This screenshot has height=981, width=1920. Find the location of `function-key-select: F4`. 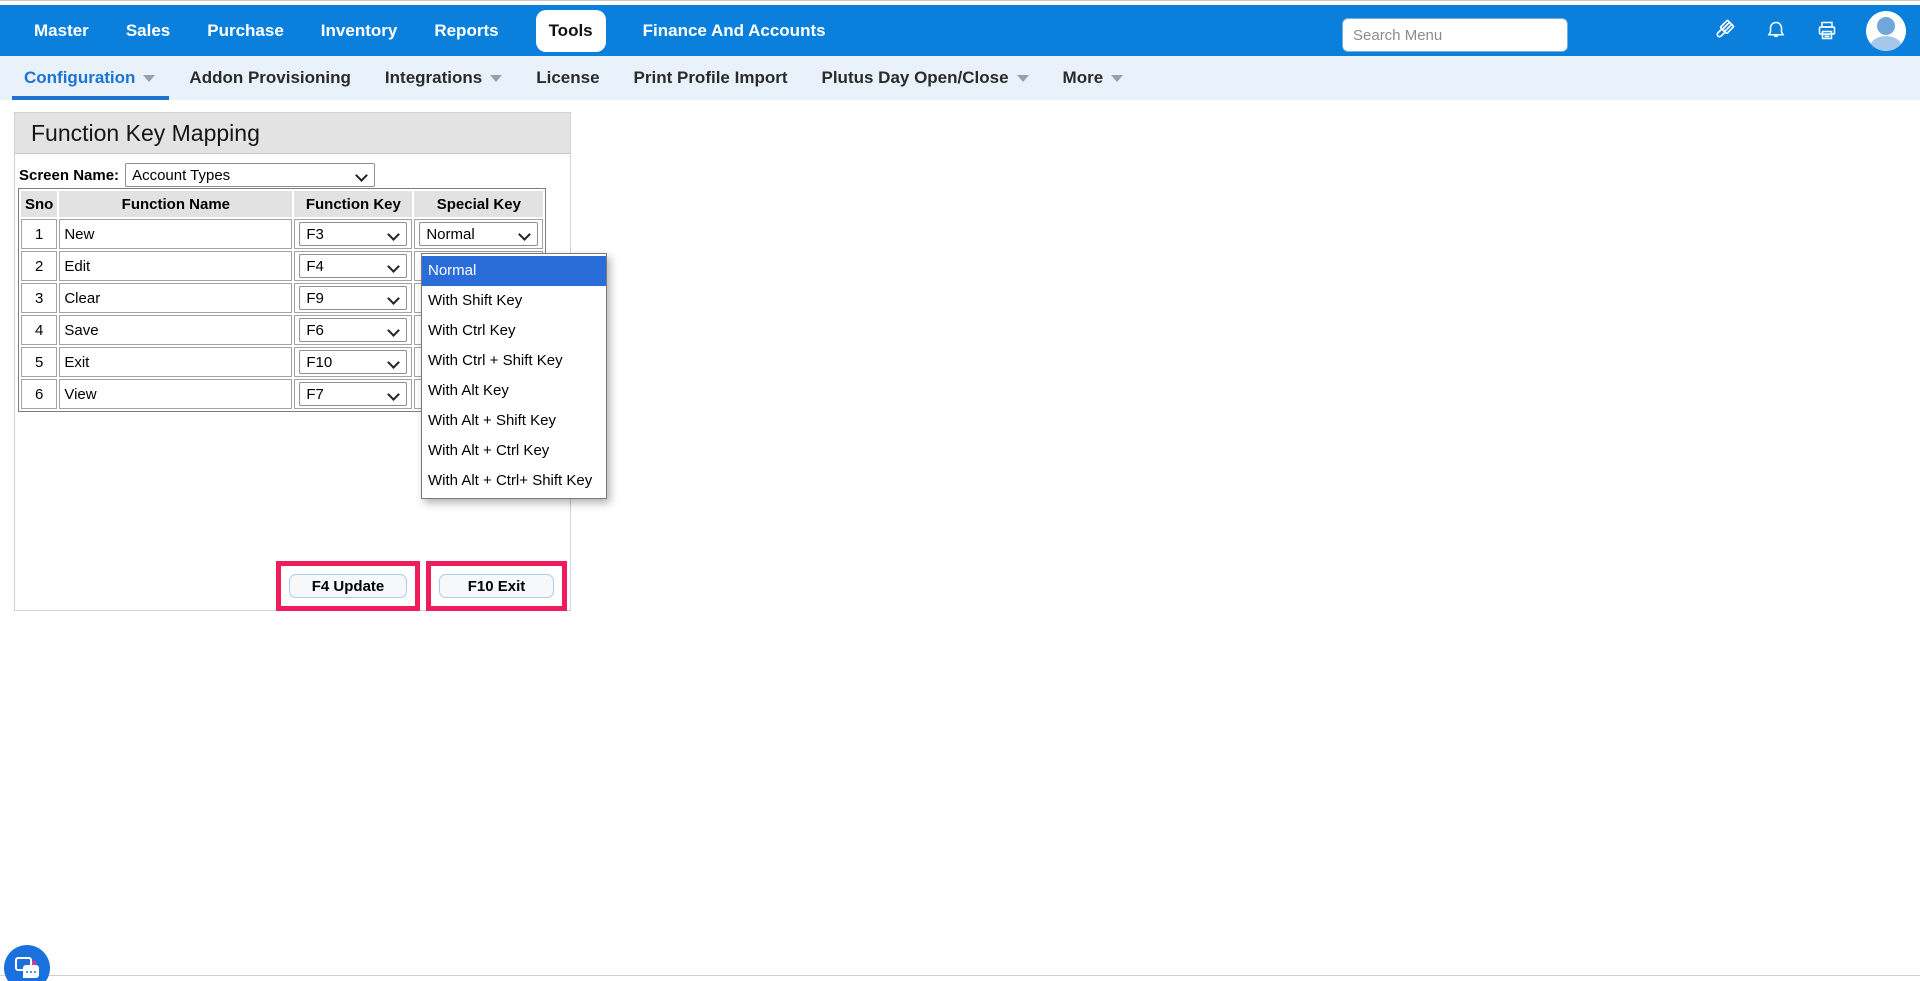

function-key-select: F4 is located at coordinates (353, 266).